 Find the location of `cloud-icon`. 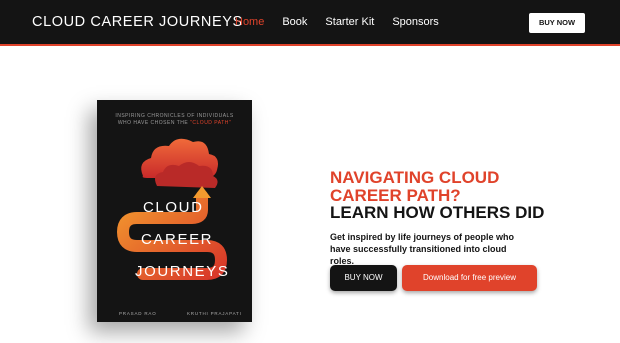

cloud-icon is located at coordinates (179, 163).